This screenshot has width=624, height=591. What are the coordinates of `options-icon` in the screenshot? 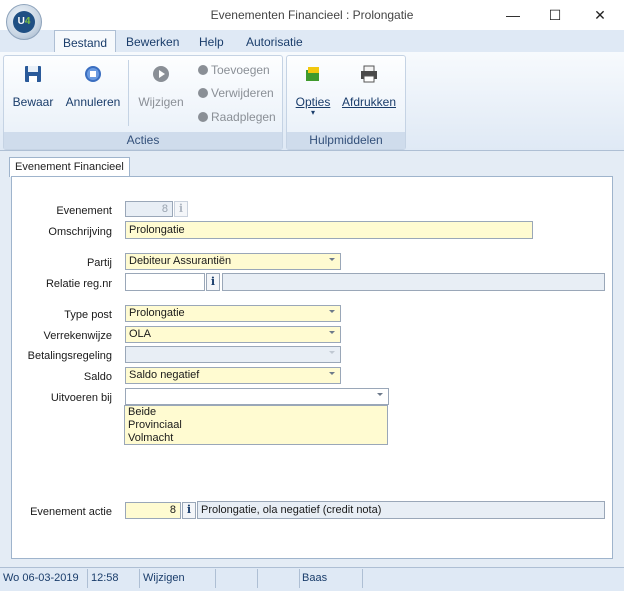 It's located at (312, 74).